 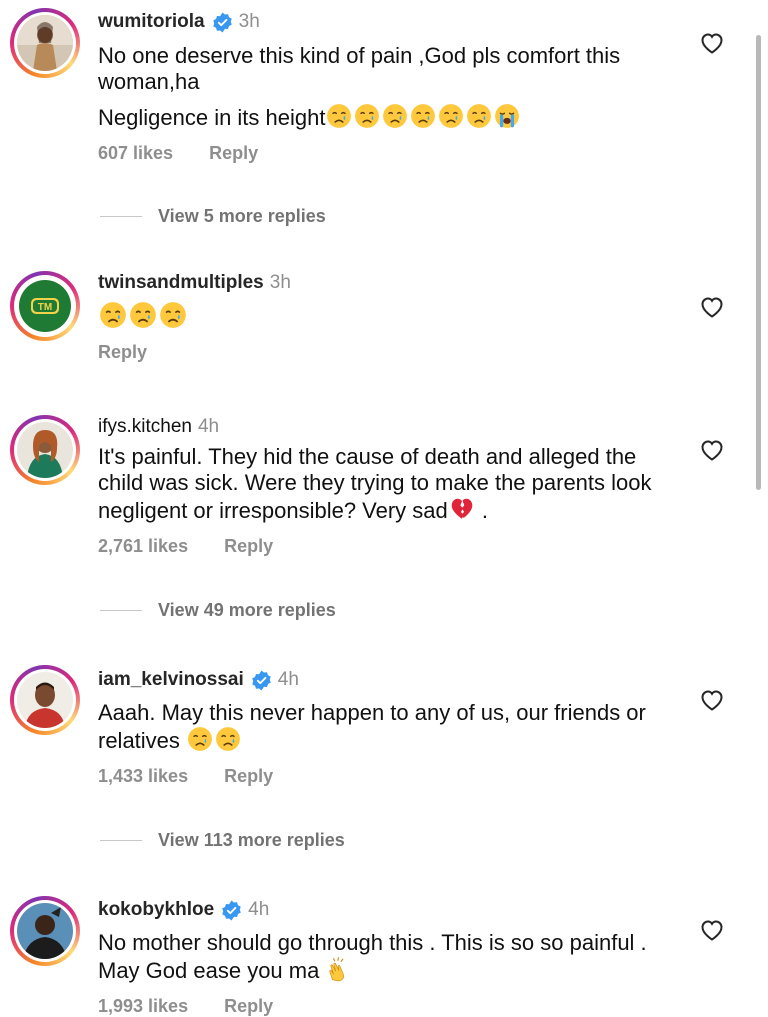 What do you see at coordinates (143, 546) in the screenshot?
I see `likes-count: 2,761 likes` at bounding box center [143, 546].